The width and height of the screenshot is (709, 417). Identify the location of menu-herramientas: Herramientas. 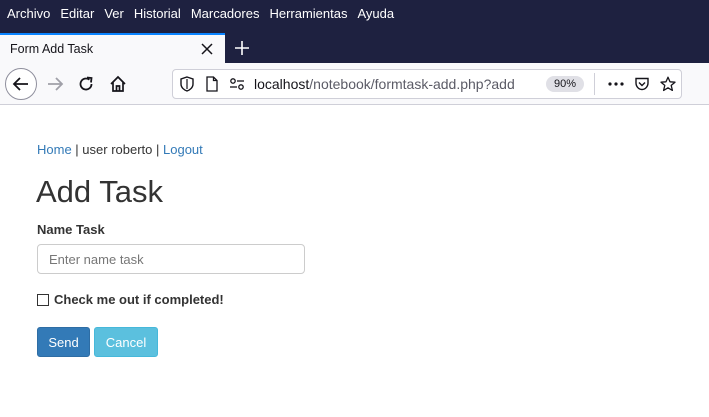
(308, 13).